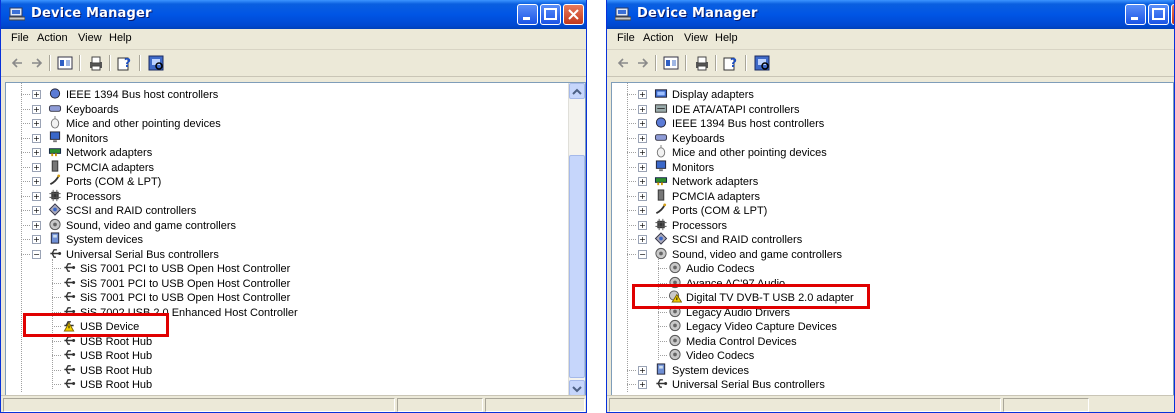  I want to click on tree-label: IDE ATA/ATAPI controllers, so click(736, 109).